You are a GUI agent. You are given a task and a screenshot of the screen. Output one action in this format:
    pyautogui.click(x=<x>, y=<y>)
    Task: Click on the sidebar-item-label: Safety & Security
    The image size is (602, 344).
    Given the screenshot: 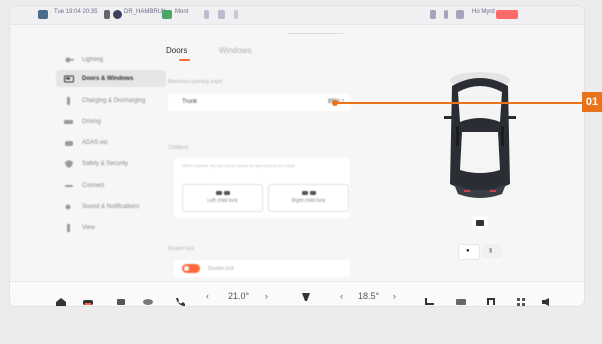 What is the action you would take?
    pyautogui.click(x=105, y=163)
    